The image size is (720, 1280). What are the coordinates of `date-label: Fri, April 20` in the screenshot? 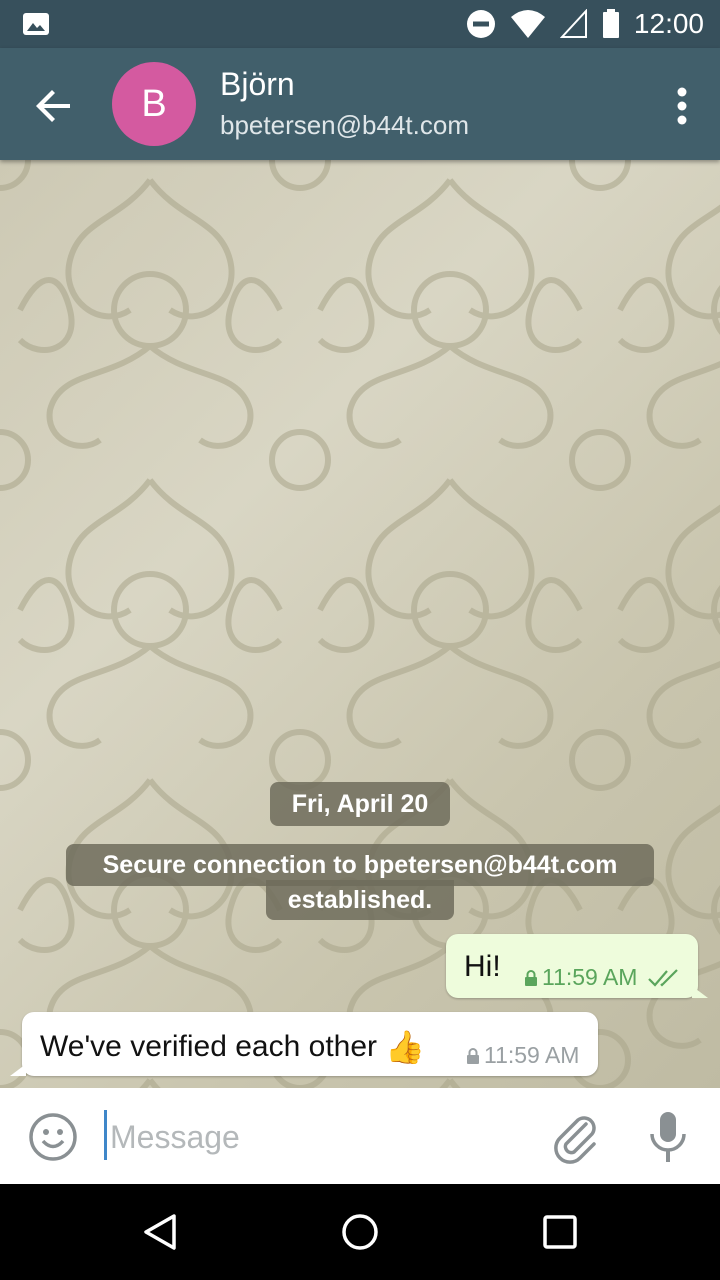 It's located at (360, 803).